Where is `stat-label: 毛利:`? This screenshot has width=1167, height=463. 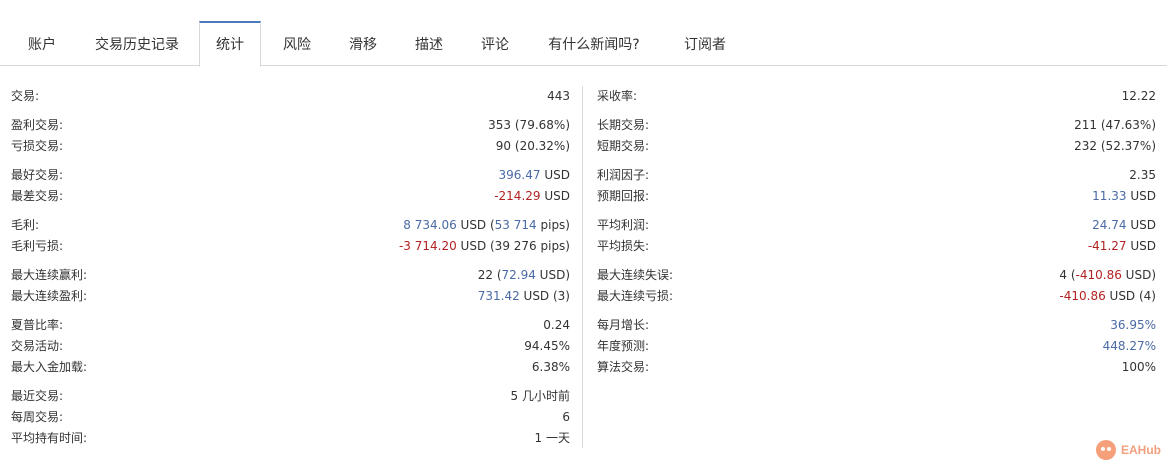
stat-label: 毛利: is located at coordinates (25, 225).